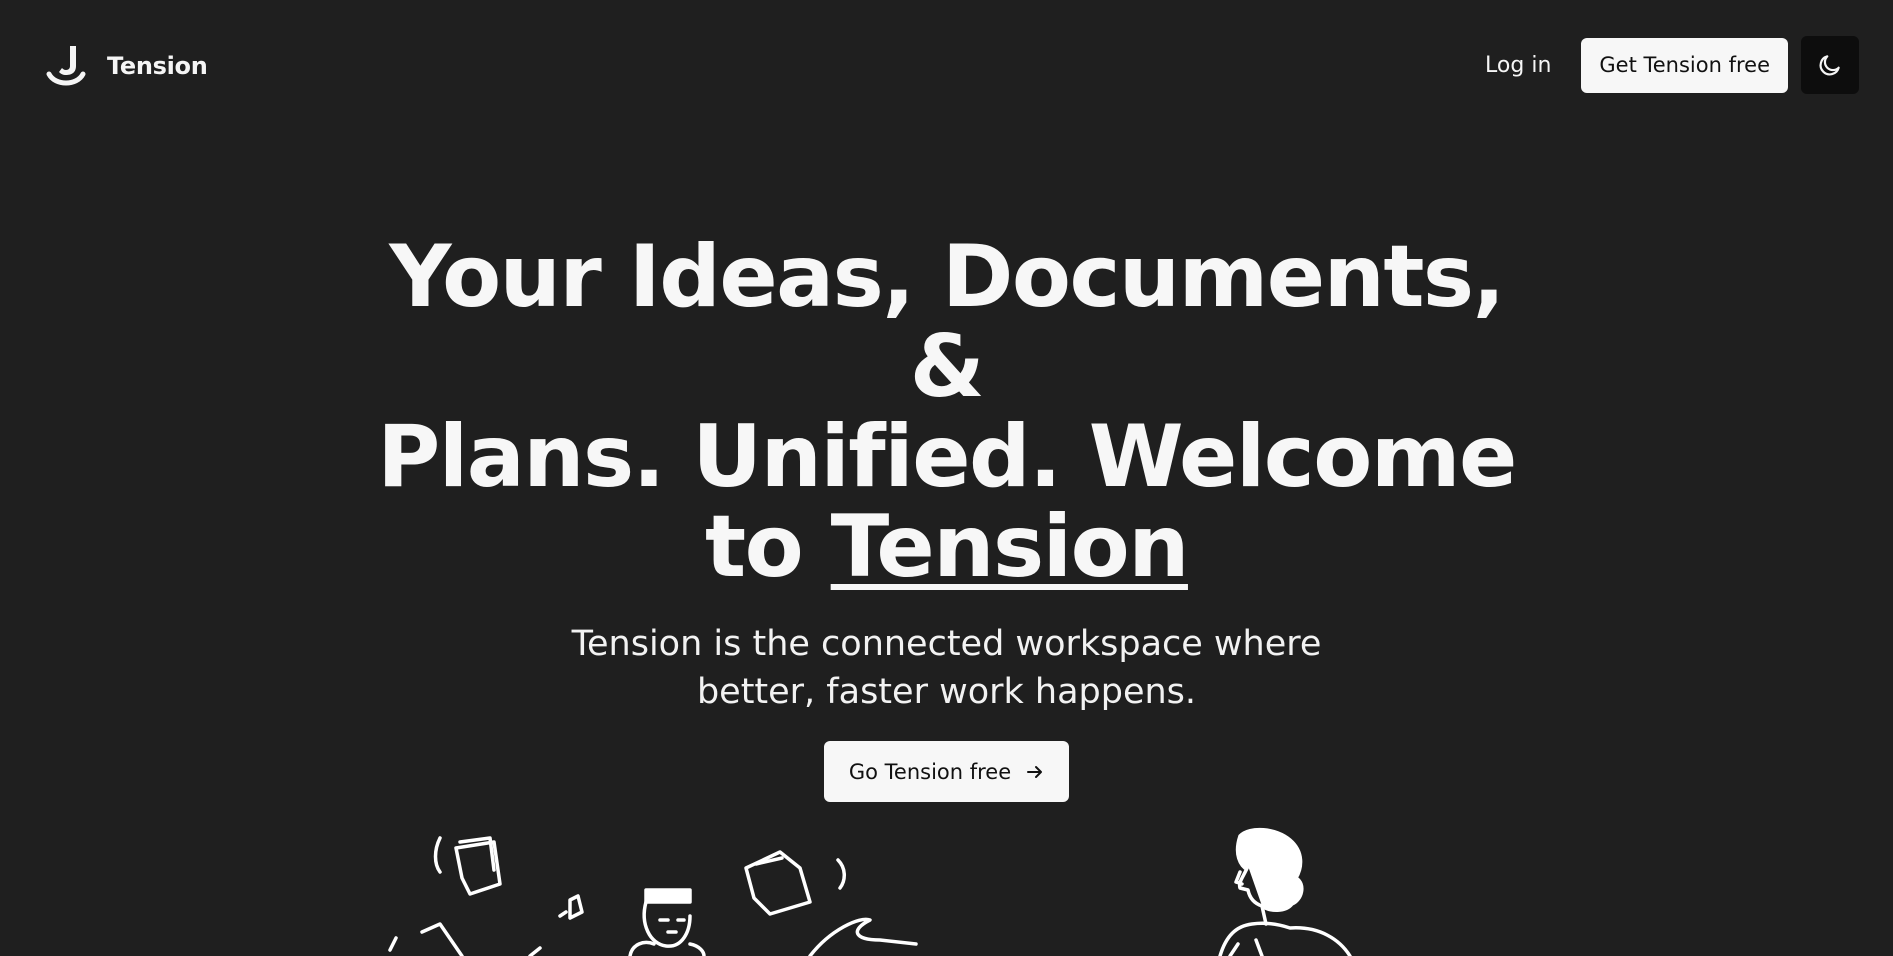  Describe the element at coordinates (930, 771) in the screenshot. I see `go-tension-free-label: Go Tension free` at that location.